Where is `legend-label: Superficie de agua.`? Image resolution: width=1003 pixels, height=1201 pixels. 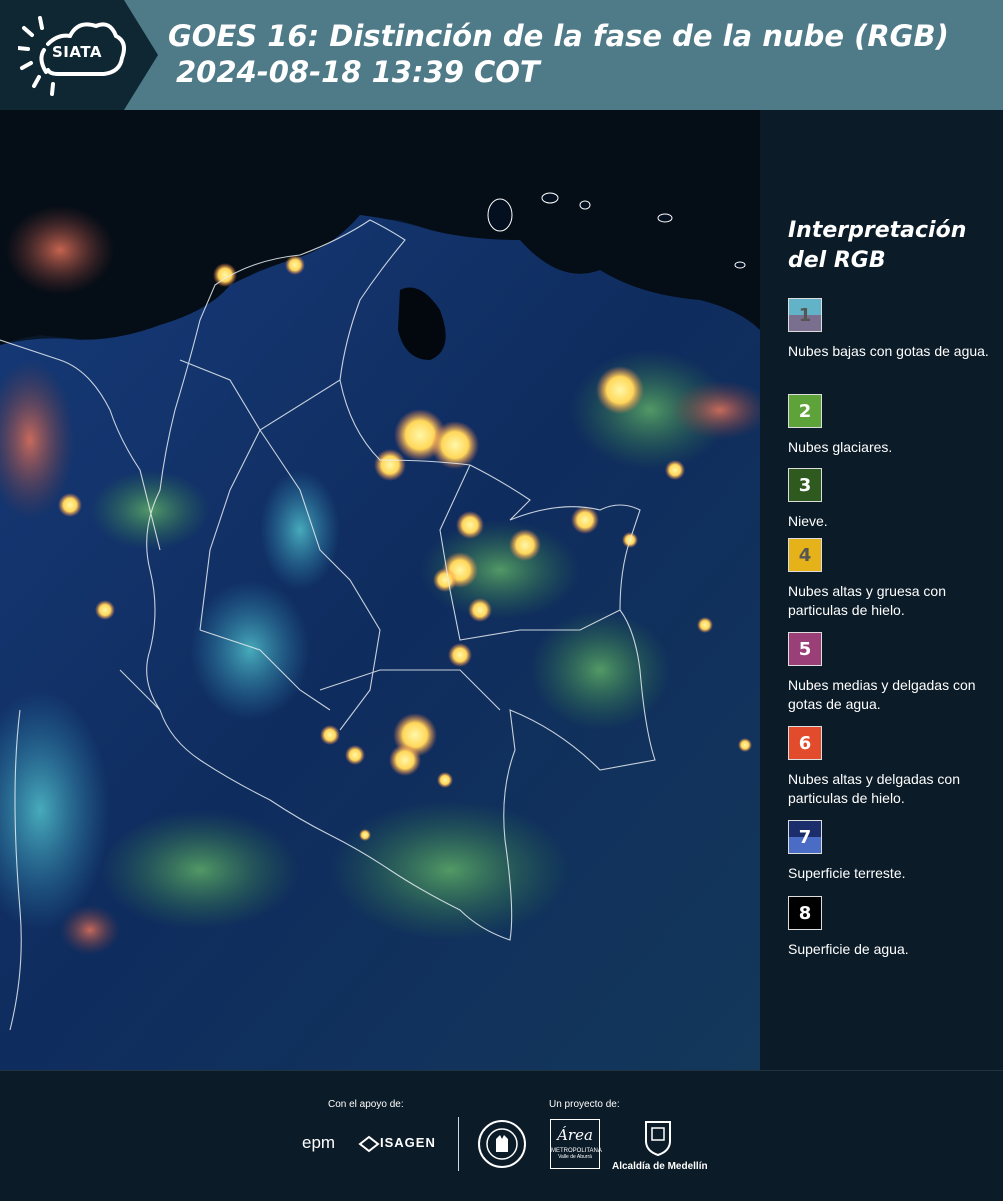 legend-label: Superficie de agua. is located at coordinates (848, 949).